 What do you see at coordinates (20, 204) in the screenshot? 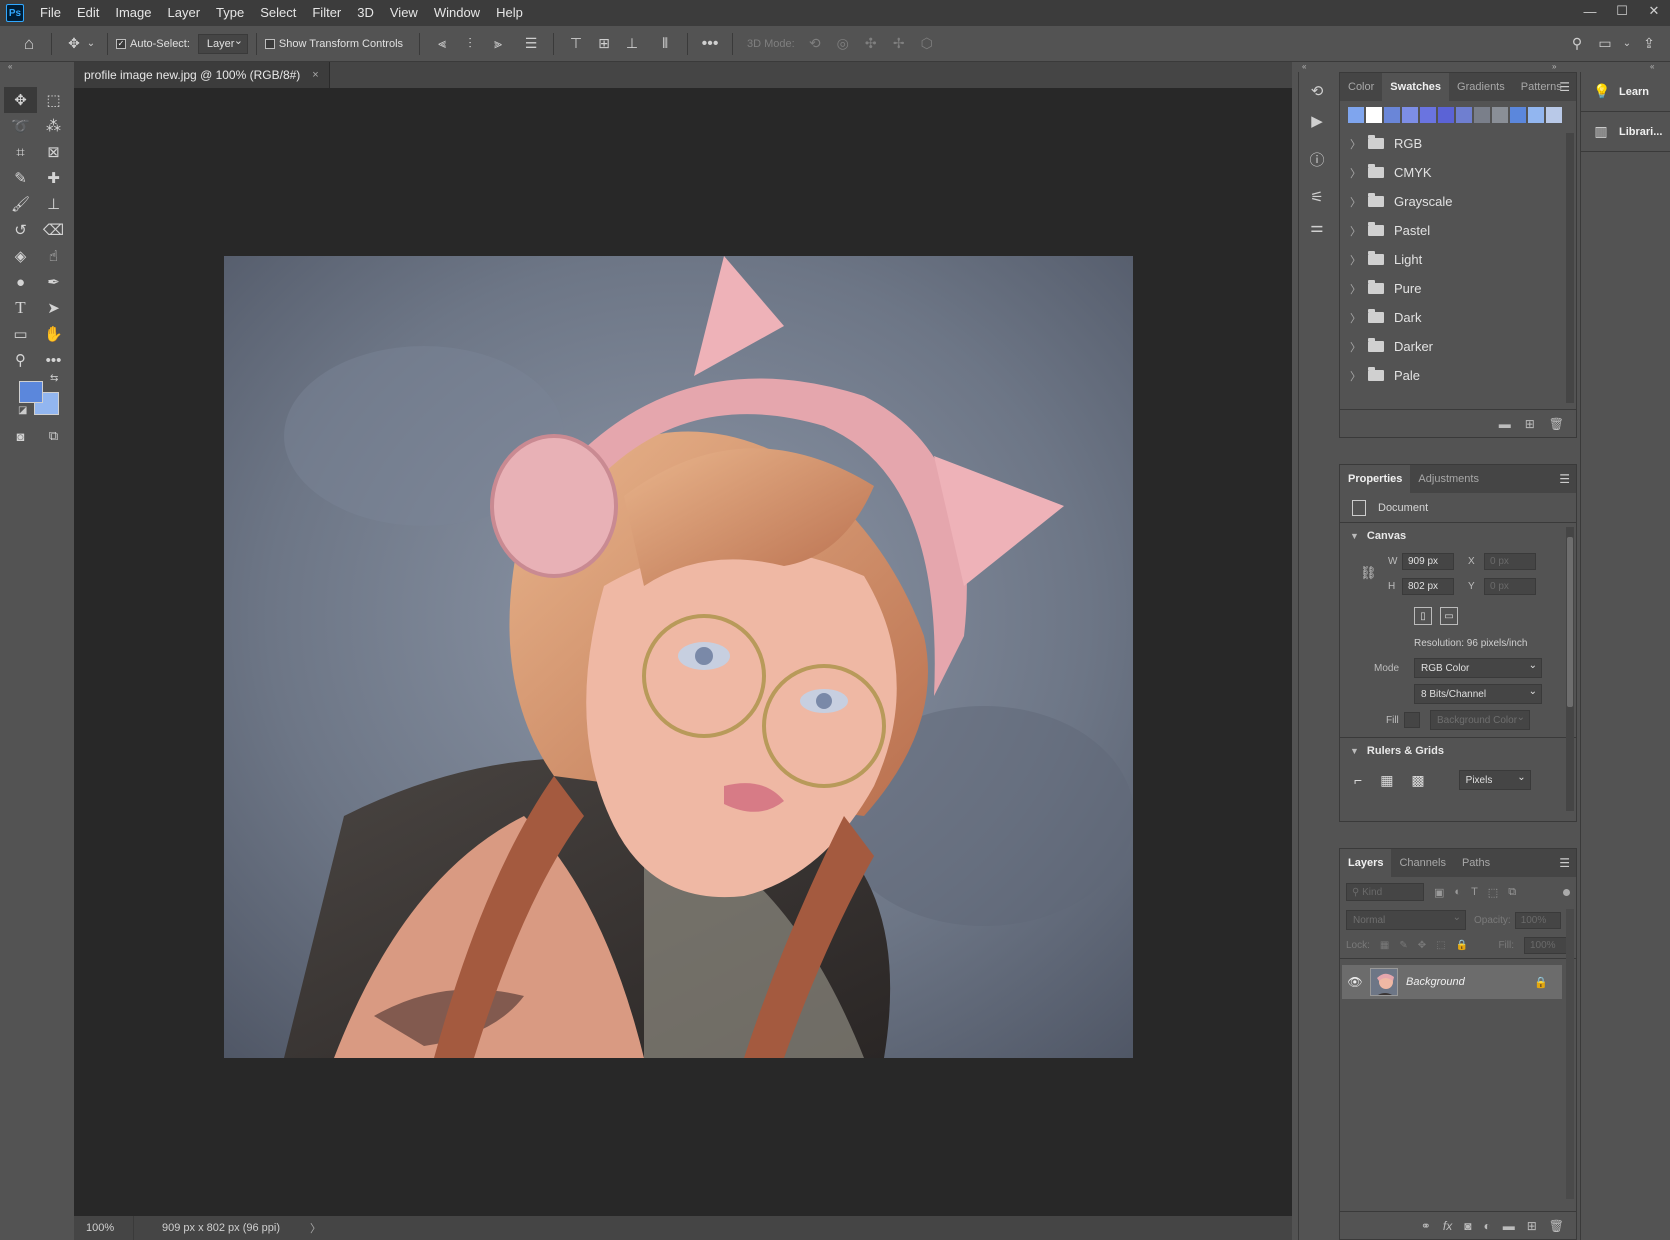
I see `brush-tool-icon: 🖌` at bounding box center [20, 204].